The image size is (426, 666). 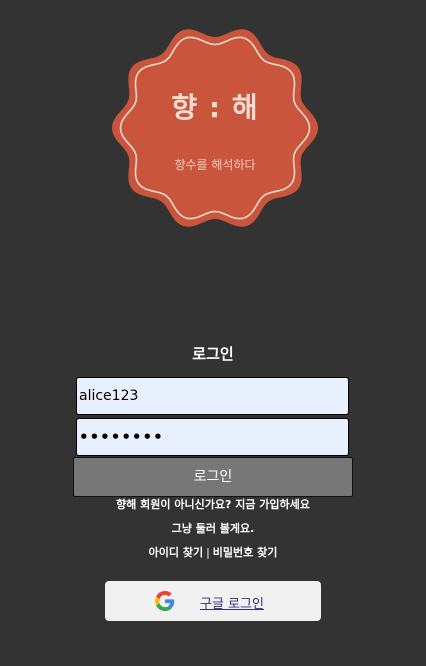 What do you see at coordinates (232, 604) in the screenshot?
I see `google-login-label: 구글 로그인` at bounding box center [232, 604].